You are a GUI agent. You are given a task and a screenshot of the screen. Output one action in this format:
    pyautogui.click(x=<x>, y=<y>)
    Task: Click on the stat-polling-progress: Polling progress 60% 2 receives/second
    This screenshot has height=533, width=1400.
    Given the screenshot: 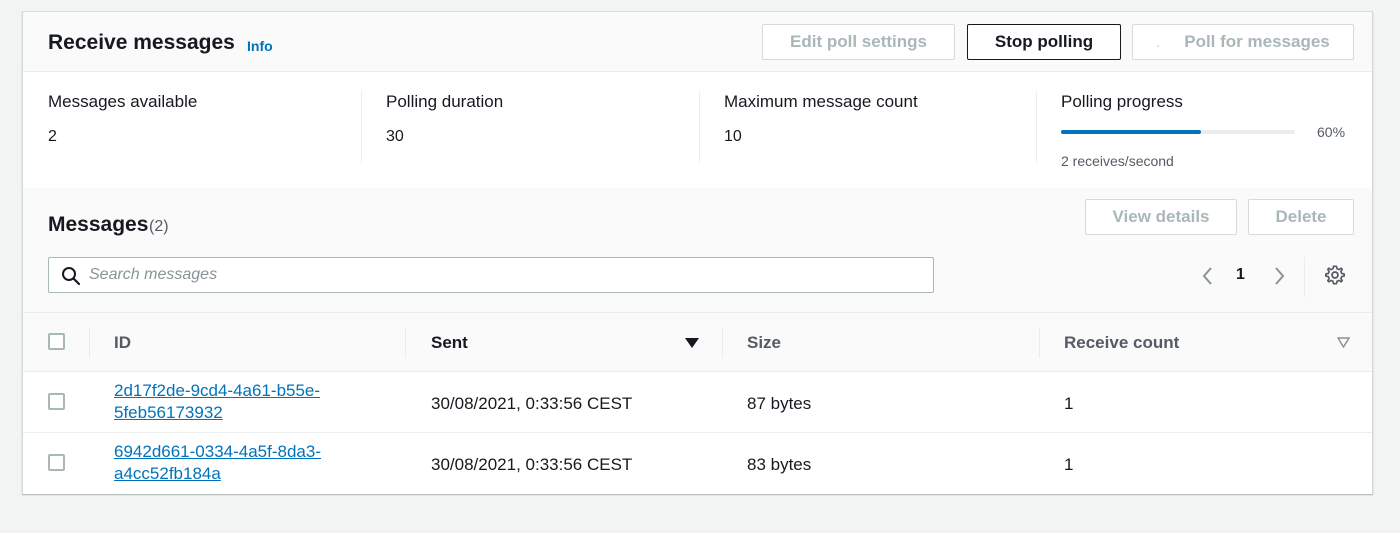 What is the action you would take?
    pyautogui.click(x=1211, y=130)
    